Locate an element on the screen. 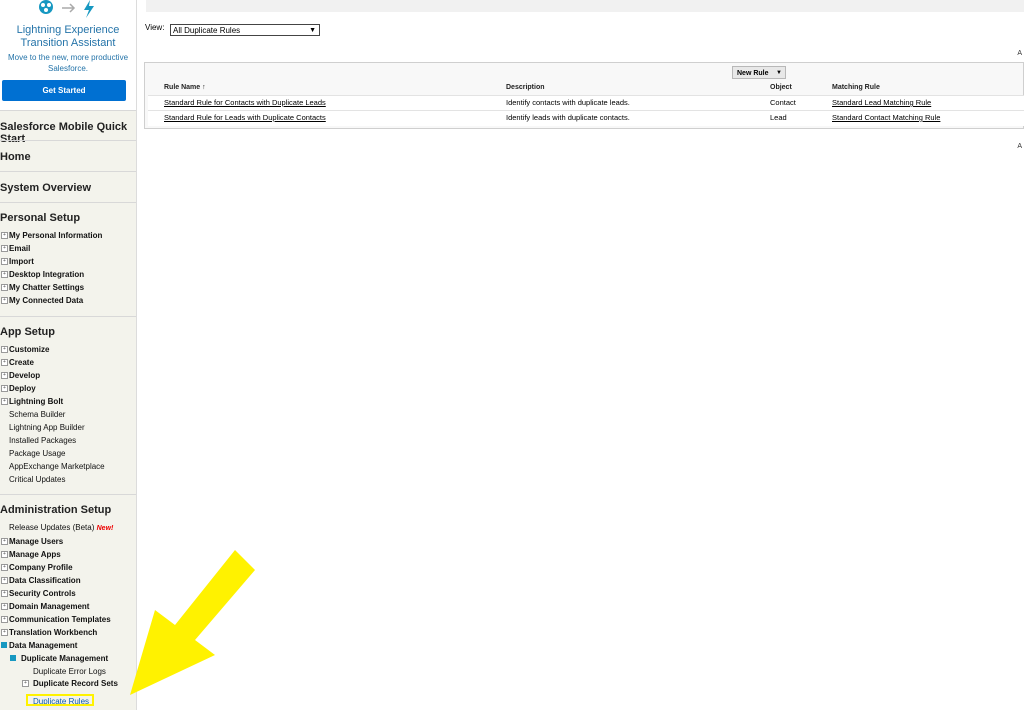 This screenshot has height=710, width=1024. nav-item: Create is located at coordinates (21, 362).